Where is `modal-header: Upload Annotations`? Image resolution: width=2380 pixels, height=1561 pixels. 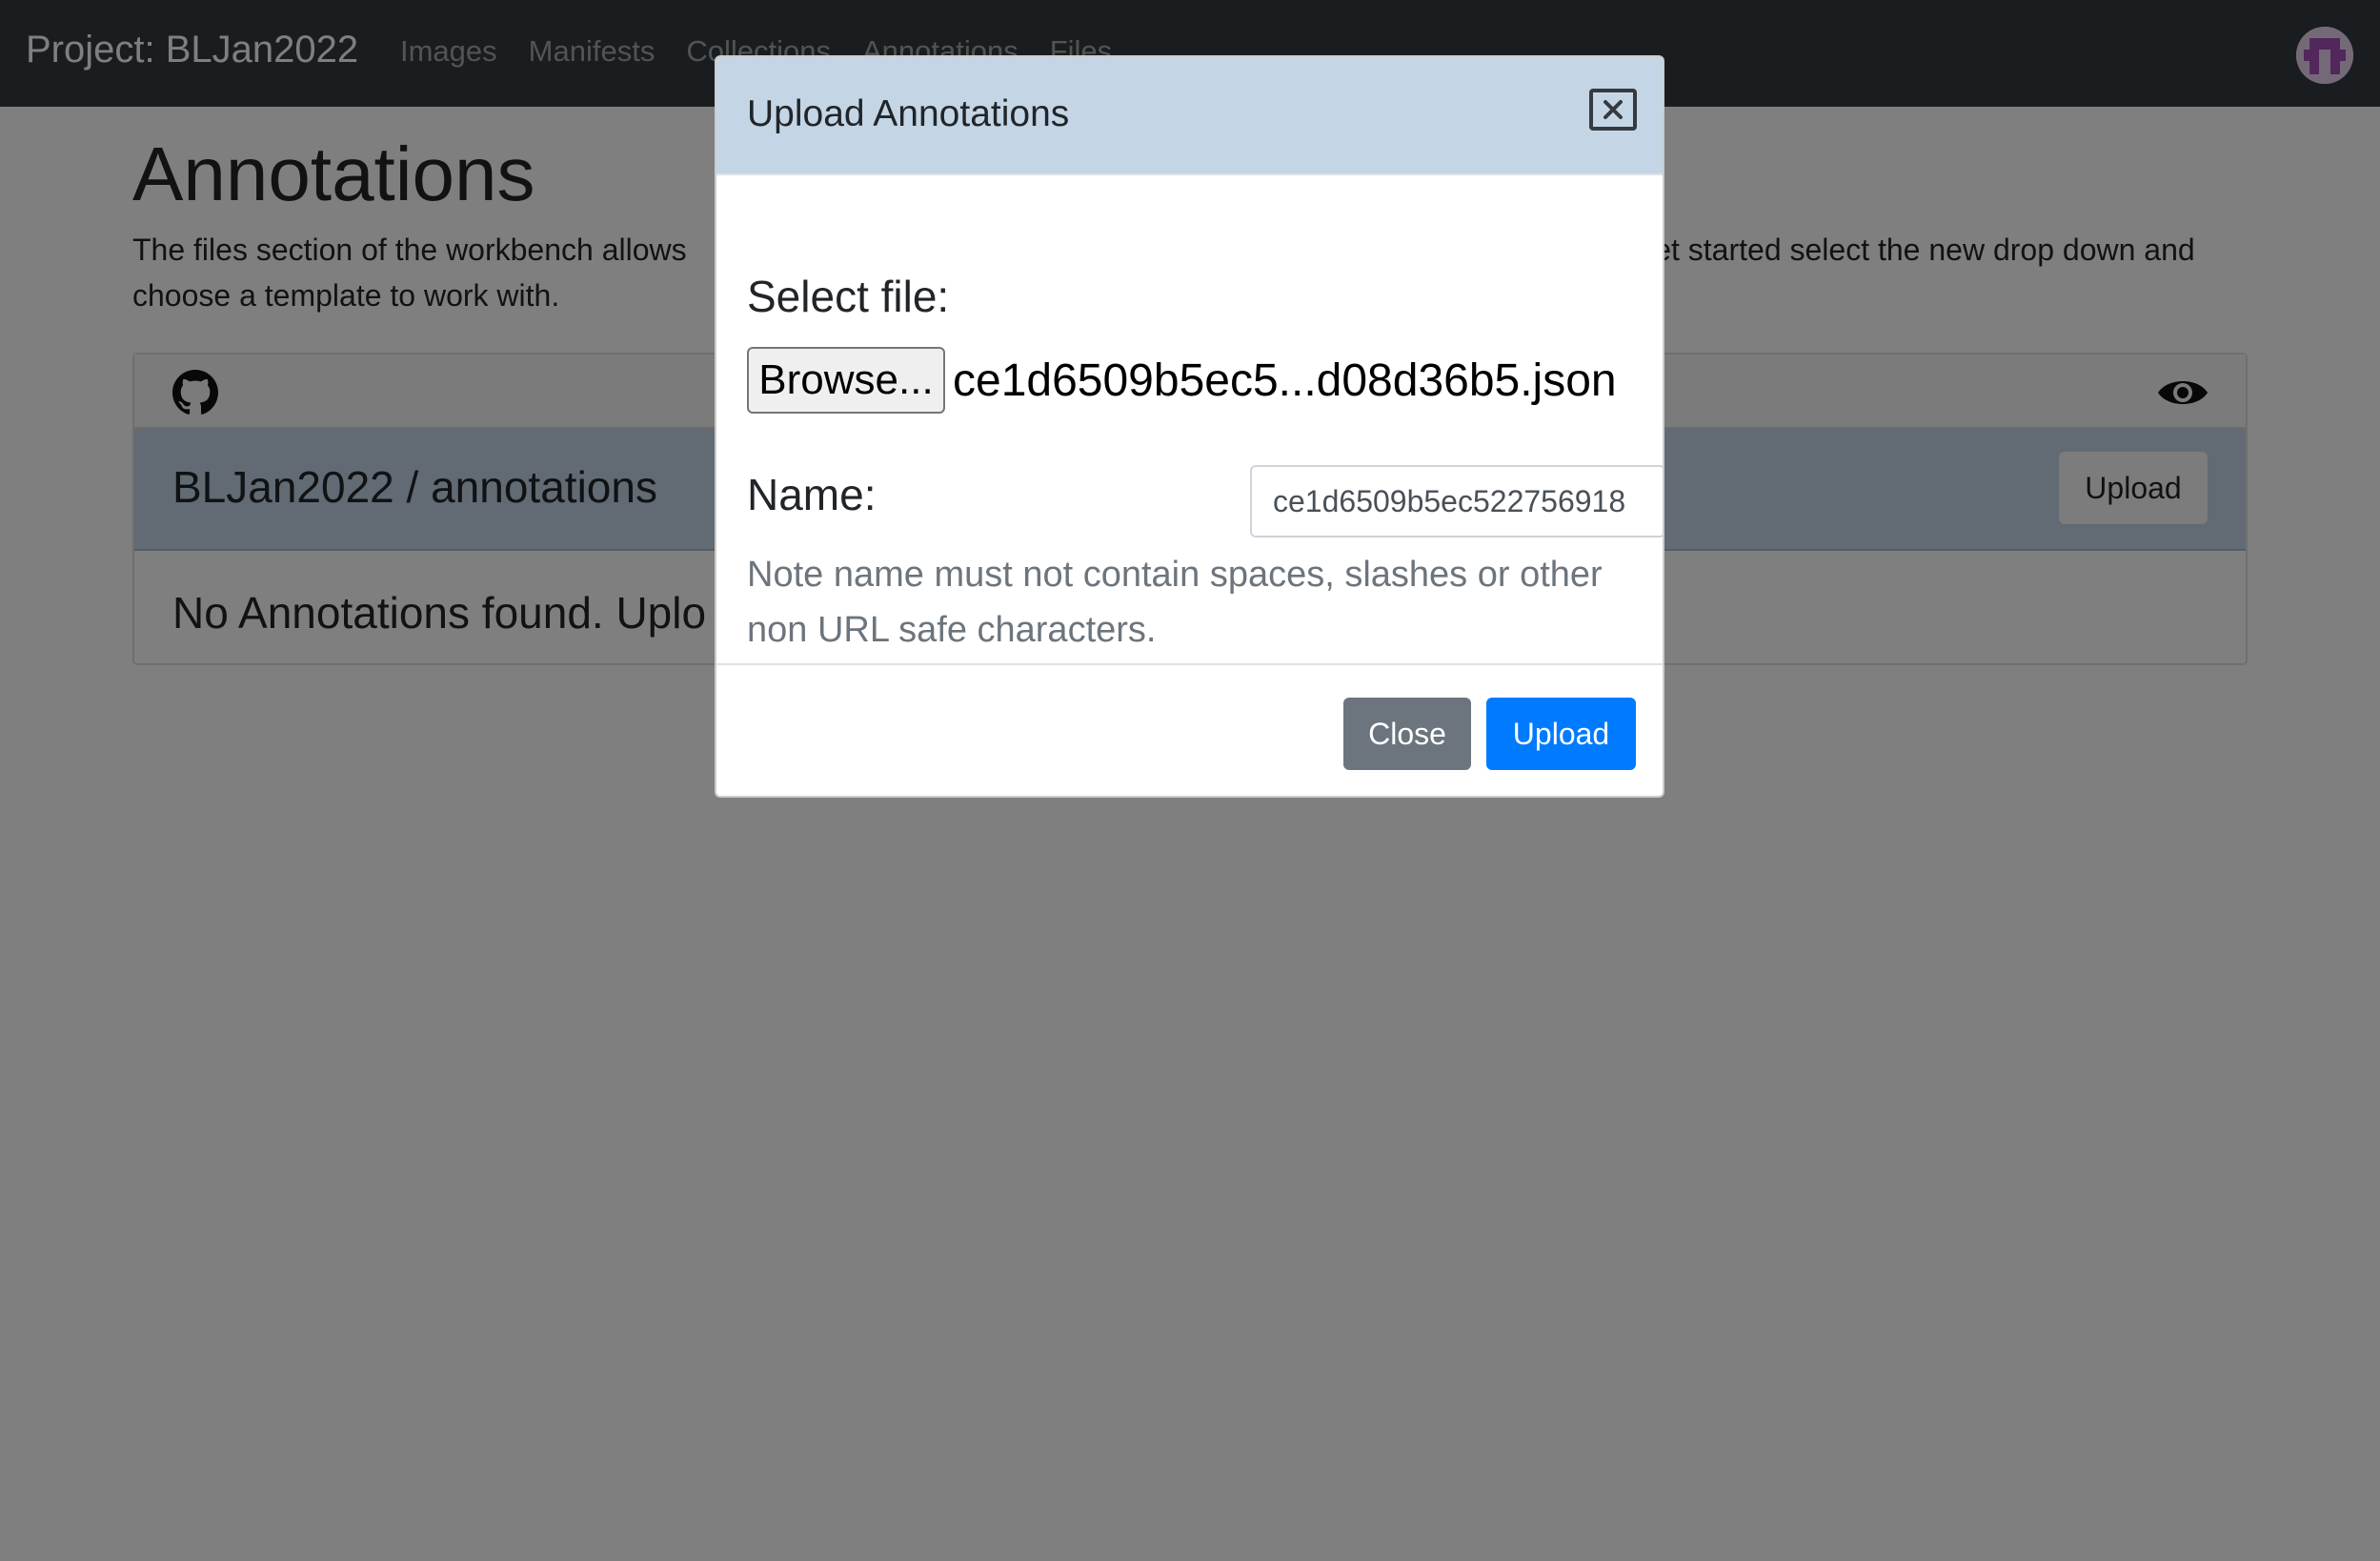 modal-header: Upload Annotations is located at coordinates (1189, 116).